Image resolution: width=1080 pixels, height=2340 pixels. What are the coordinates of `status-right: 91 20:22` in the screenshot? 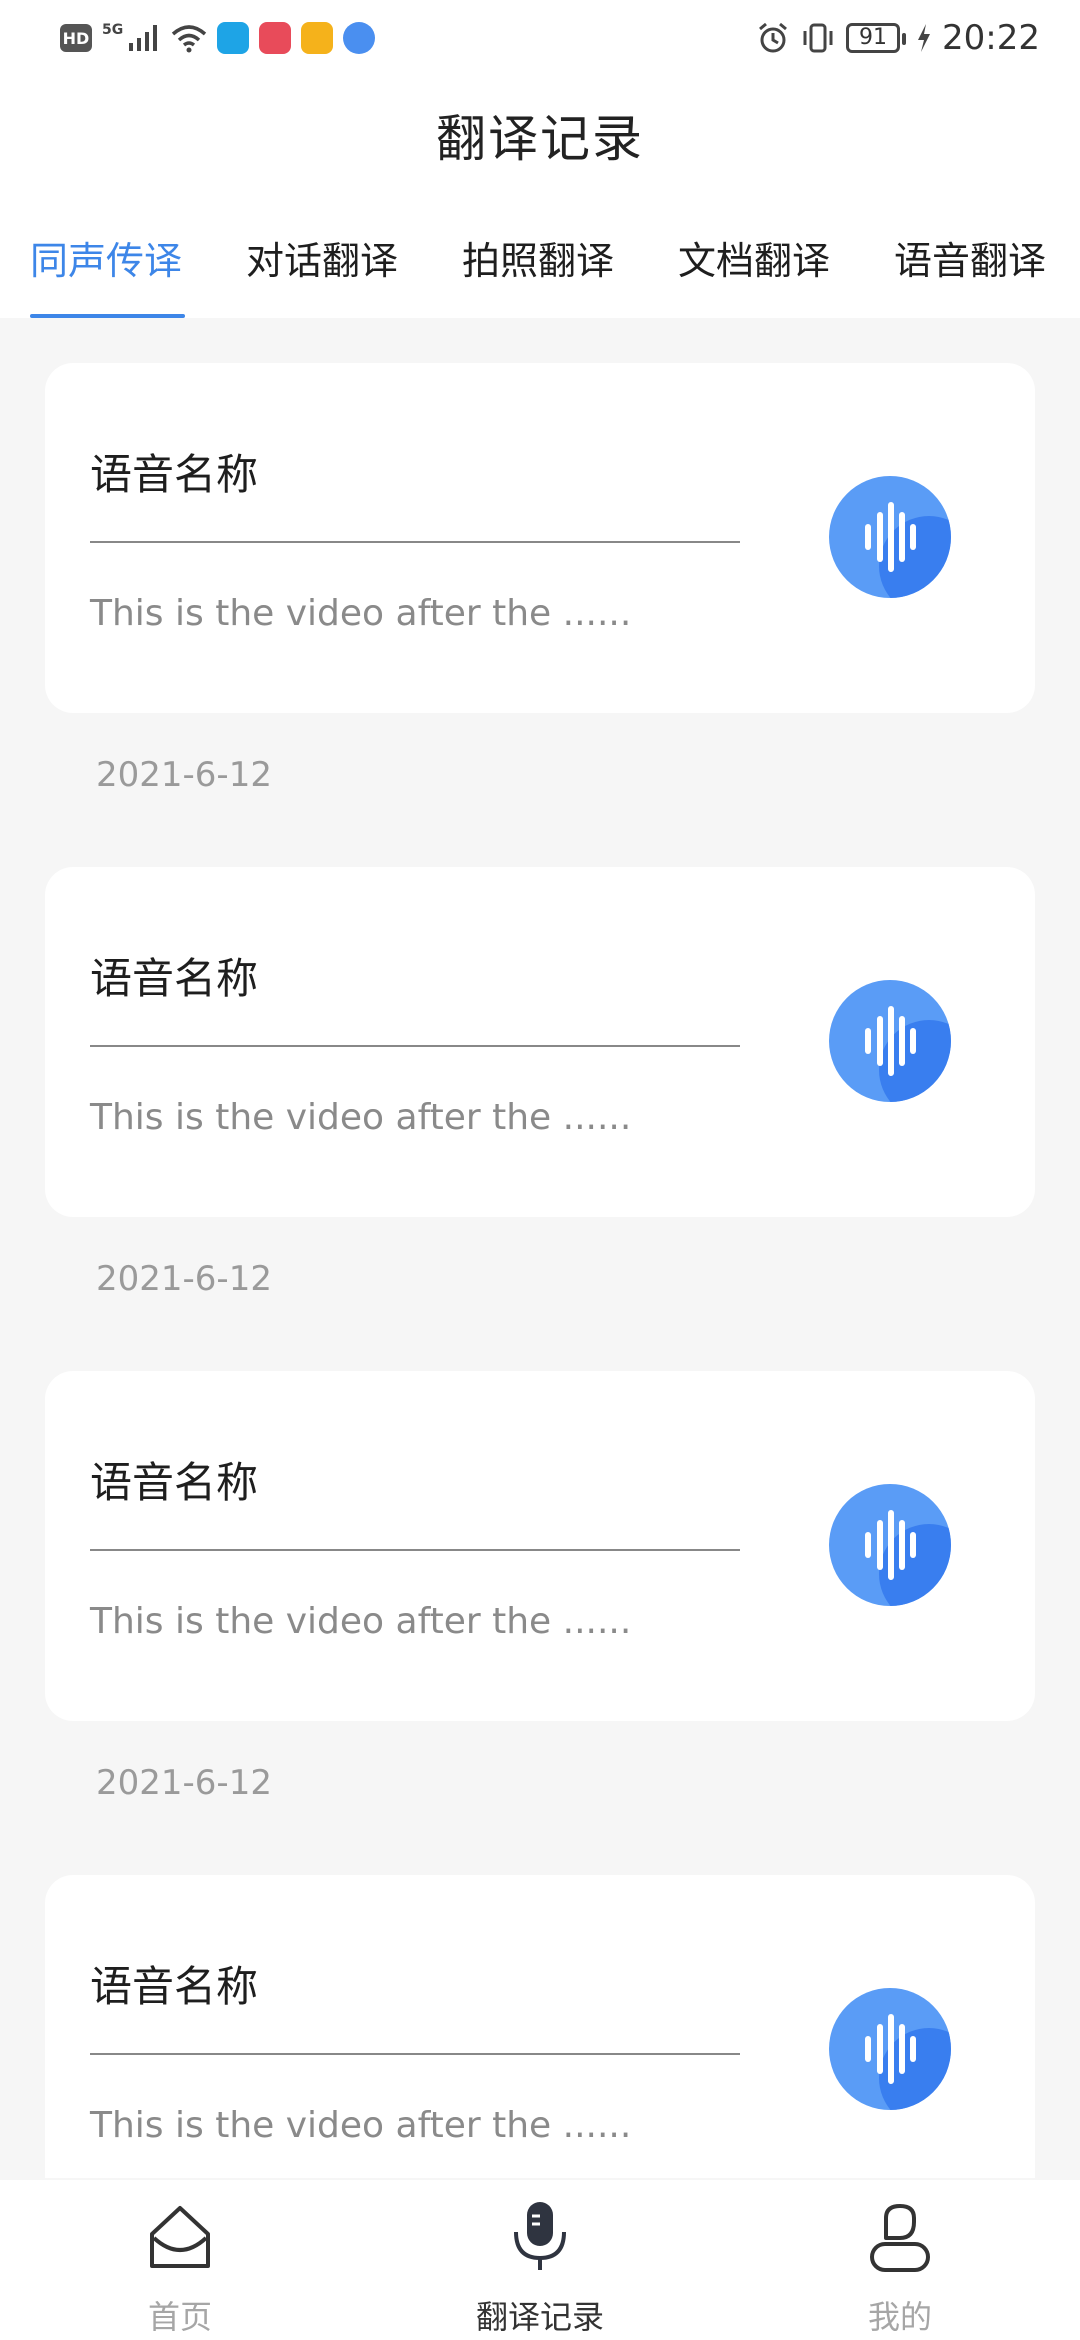 It's located at (898, 38).